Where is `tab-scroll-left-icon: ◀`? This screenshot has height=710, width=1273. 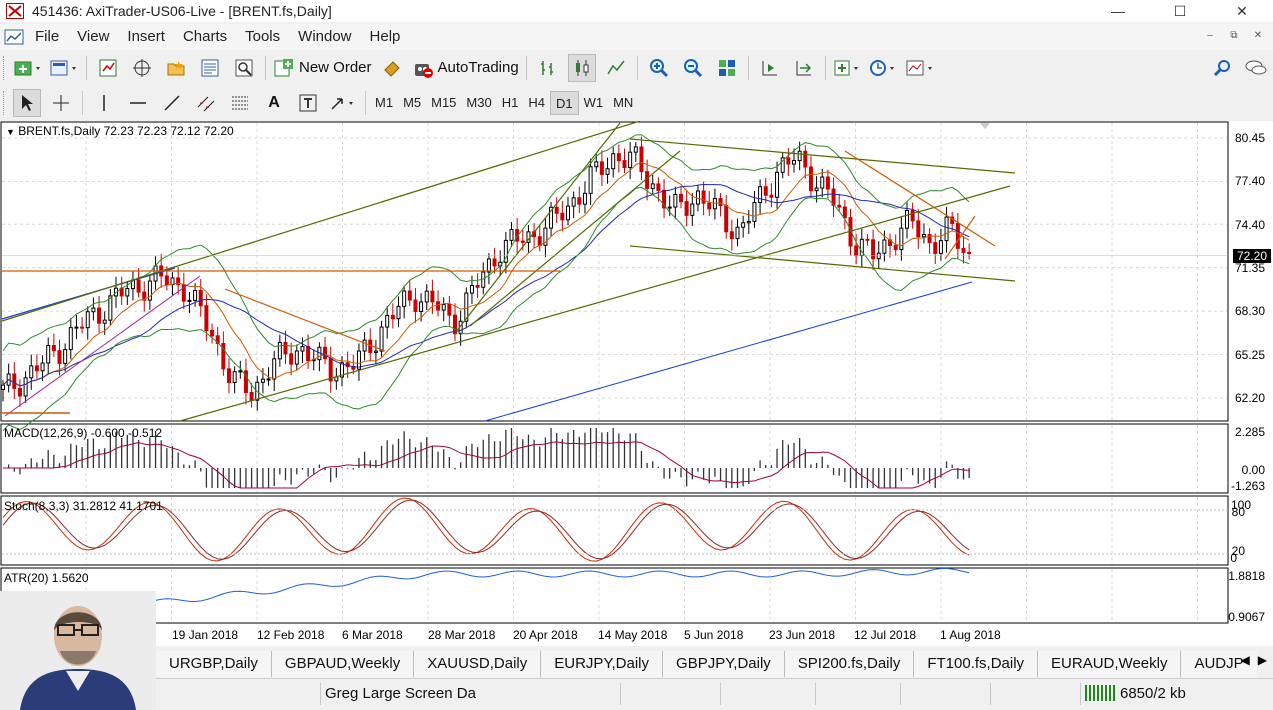
tab-scroll-left-icon: ◀ is located at coordinates (1245, 660).